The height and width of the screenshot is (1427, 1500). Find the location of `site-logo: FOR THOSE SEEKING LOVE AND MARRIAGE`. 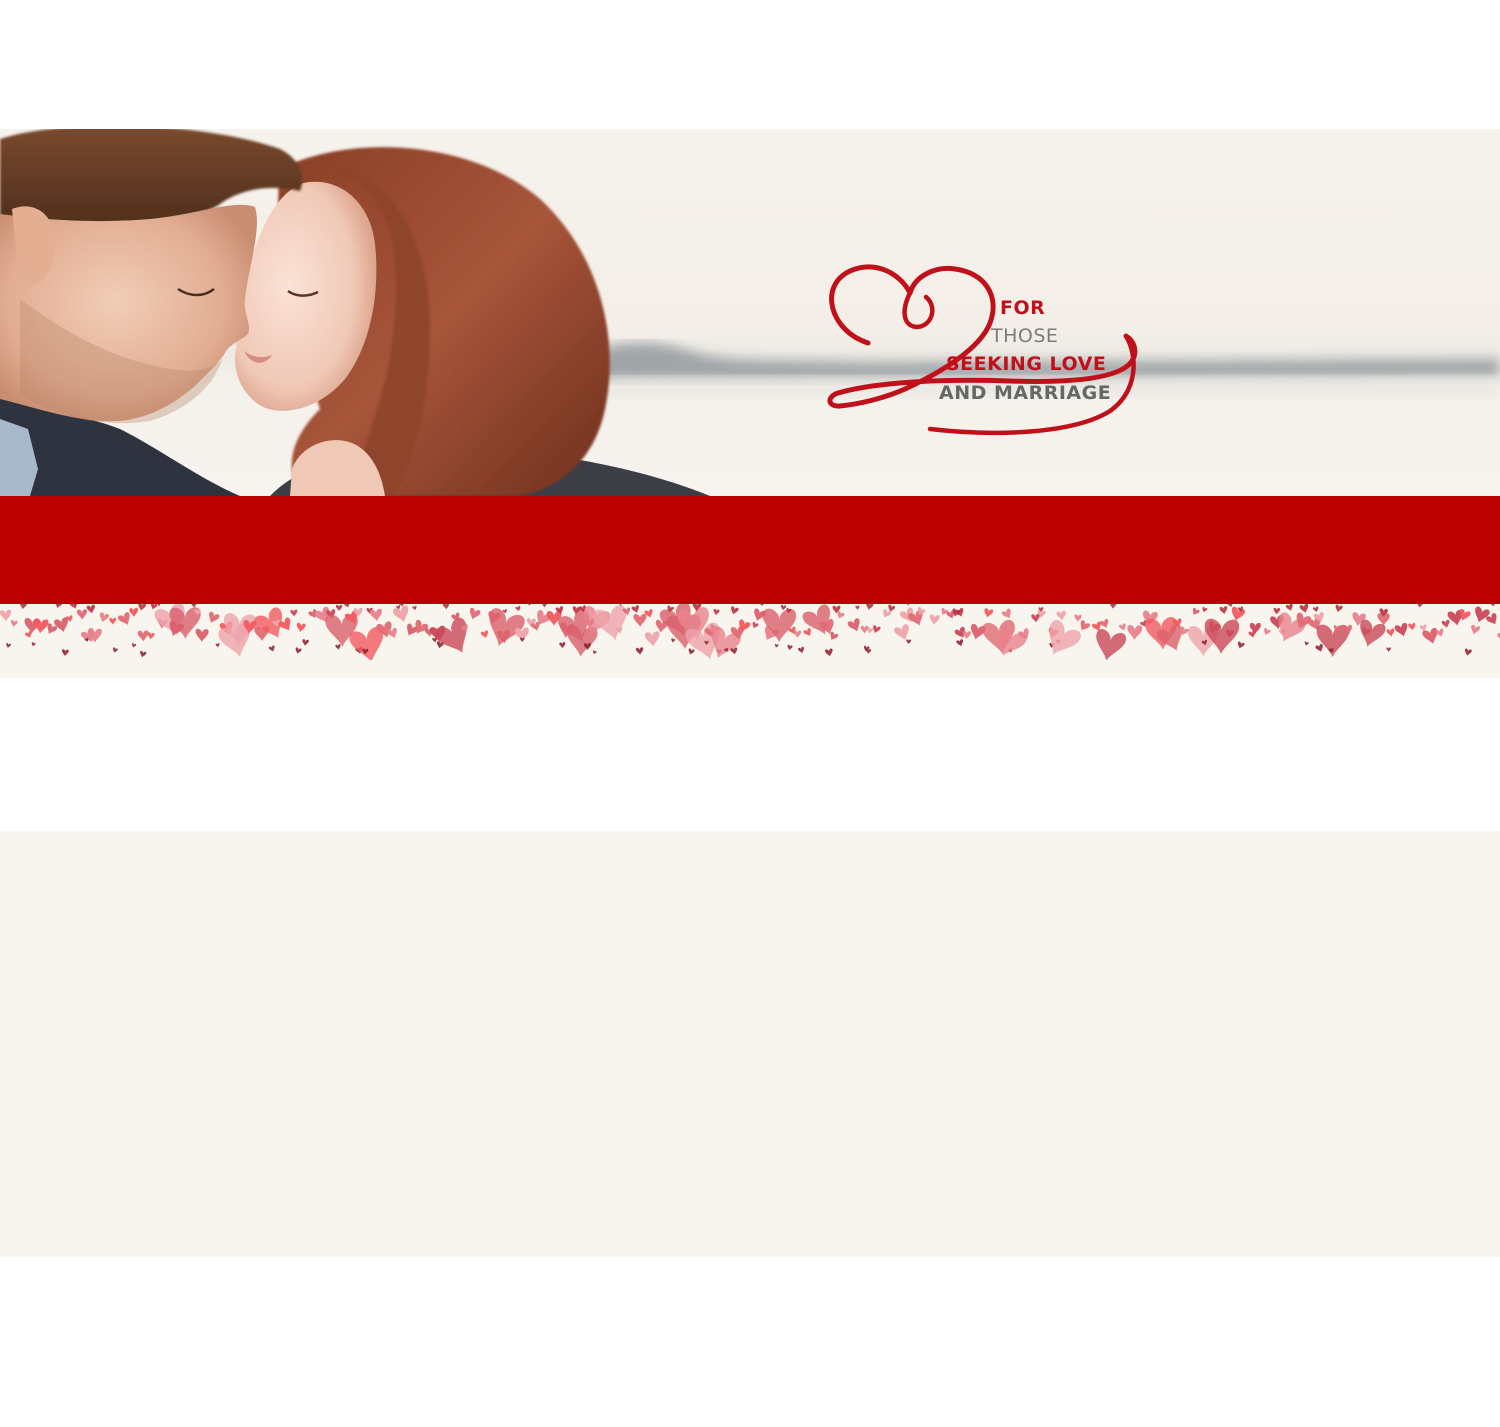

site-logo: FOR THOSE SEEKING LOVE AND MARRIAGE is located at coordinates (985, 348).